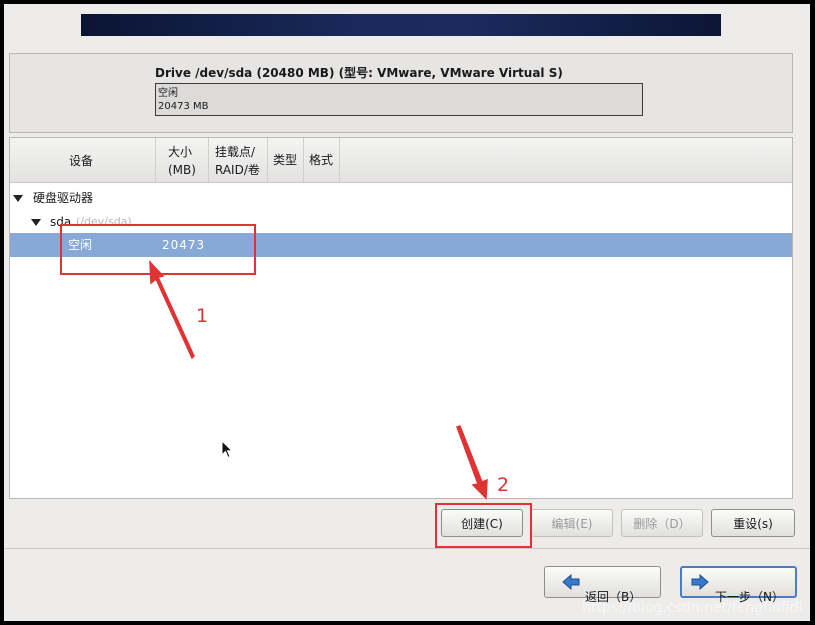 The width and height of the screenshot is (815, 625). I want to click on arrow-right-icon, so click(700, 582).